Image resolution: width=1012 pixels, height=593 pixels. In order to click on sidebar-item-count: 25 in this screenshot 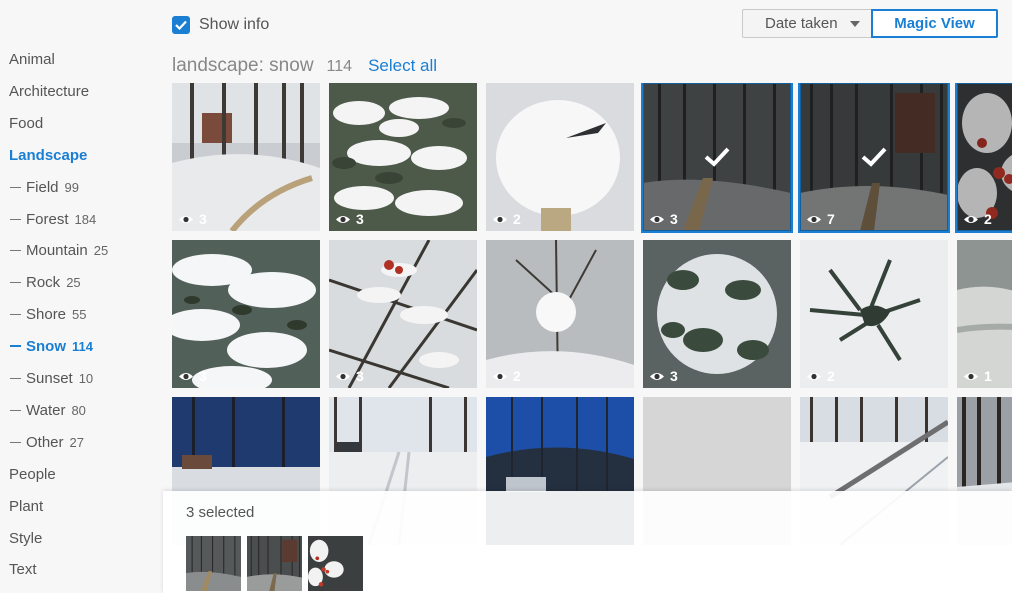, I will do `click(101, 250)`.